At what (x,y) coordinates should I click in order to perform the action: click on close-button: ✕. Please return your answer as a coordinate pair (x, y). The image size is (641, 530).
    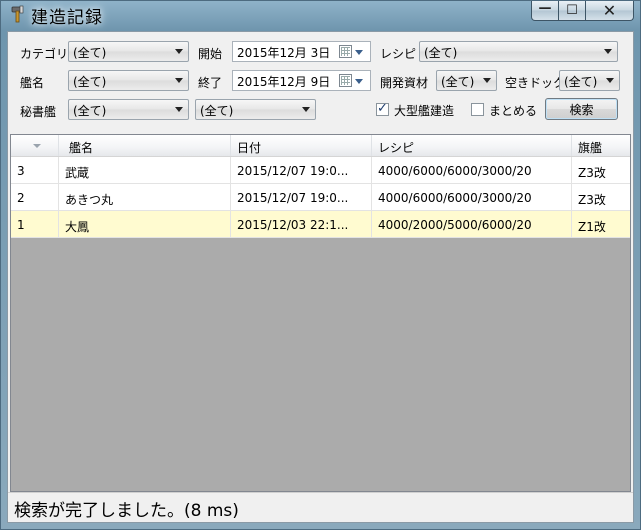
    Looking at the image, I should click on (610, 11).